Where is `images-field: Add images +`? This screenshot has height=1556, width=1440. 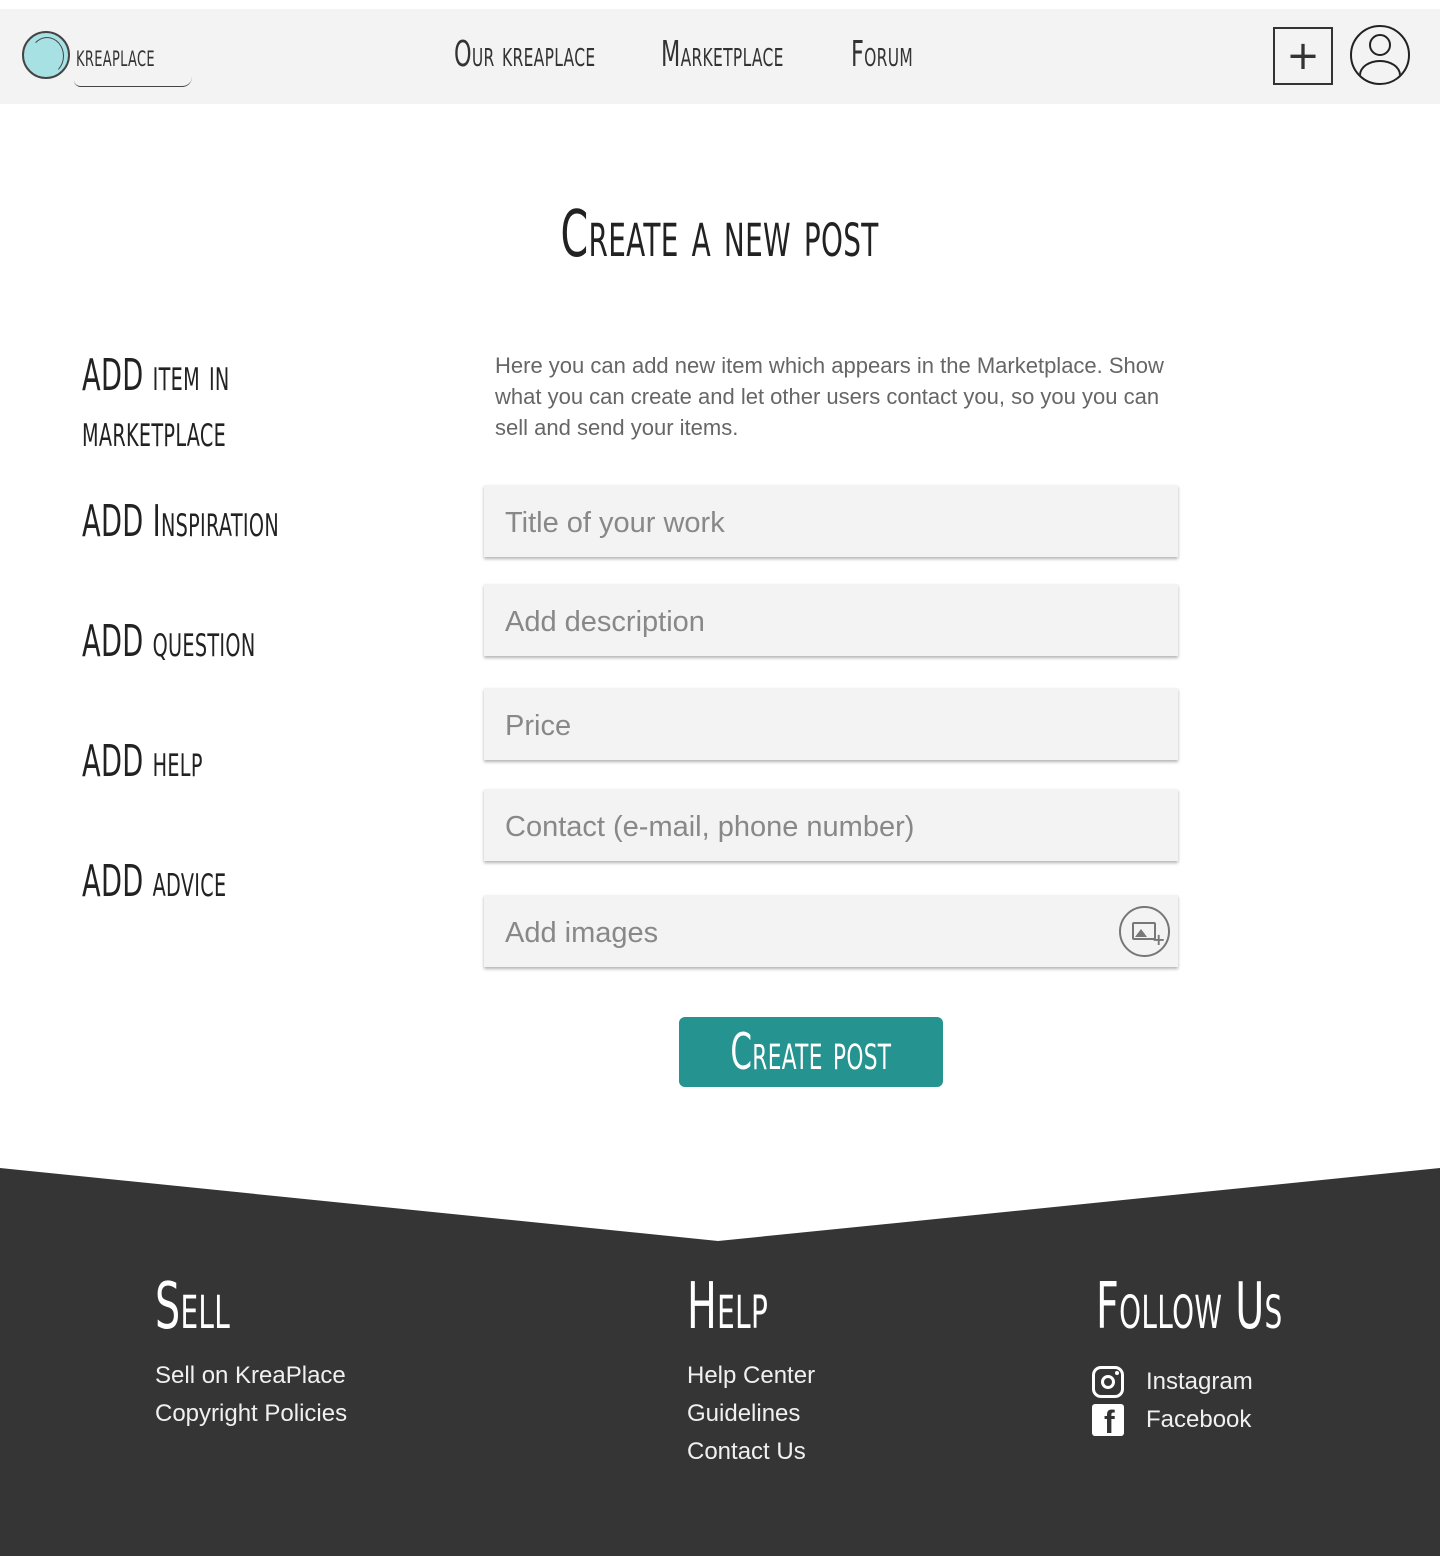
images-field: Add images + is located at coordinates (831, 931).